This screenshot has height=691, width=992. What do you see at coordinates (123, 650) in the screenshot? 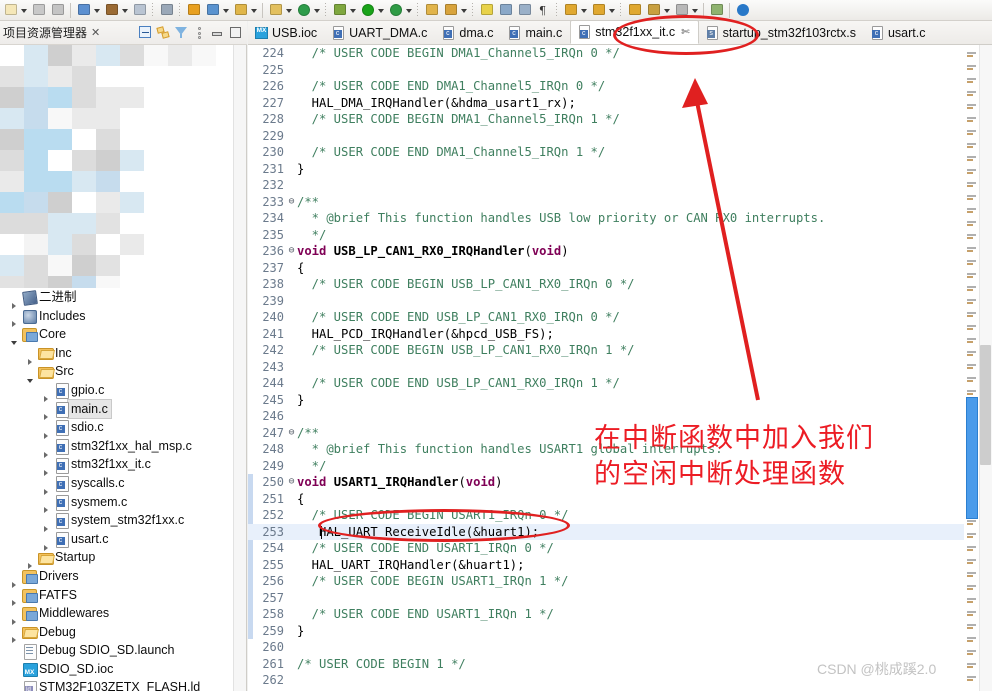
I see `tree-item-debug-sdio-sd-launch: Debug SDIO_SD.launch` at bounding box center [123, 650].